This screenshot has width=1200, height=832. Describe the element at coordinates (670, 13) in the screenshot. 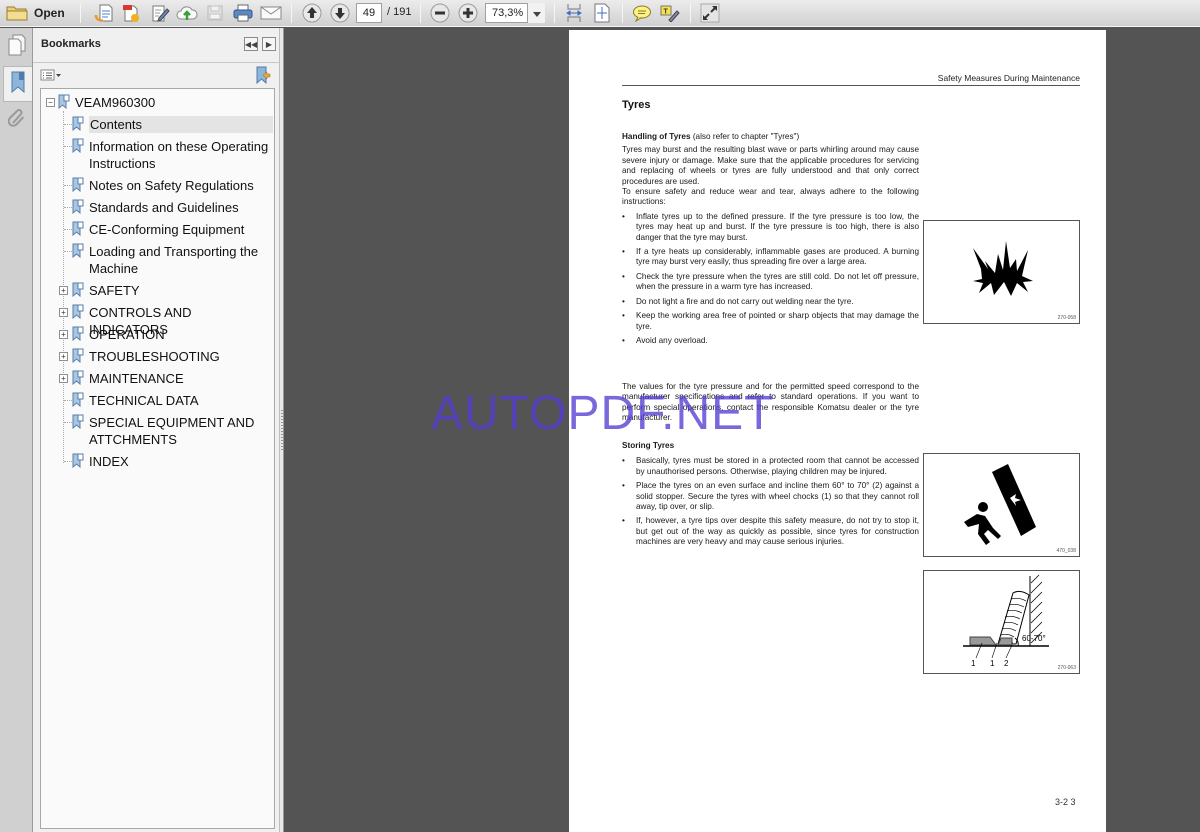

I see `highlight-text-button: T` at that location.